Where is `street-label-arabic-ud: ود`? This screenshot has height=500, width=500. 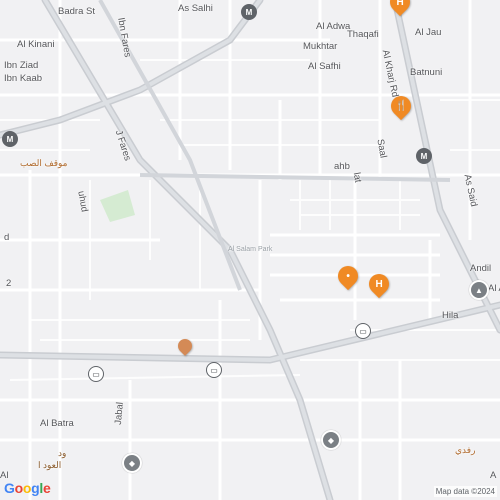 street-label-arabic-ud: ود is located at coordinates (62, 453).